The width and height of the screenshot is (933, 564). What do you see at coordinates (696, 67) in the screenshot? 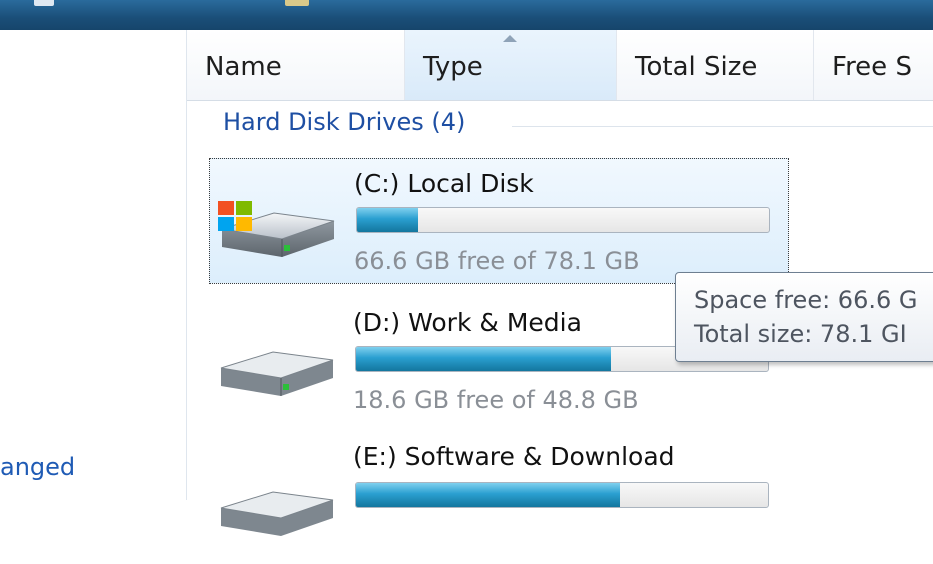
I see `column-header-label: Total Size` at bounding box center [696, 67].